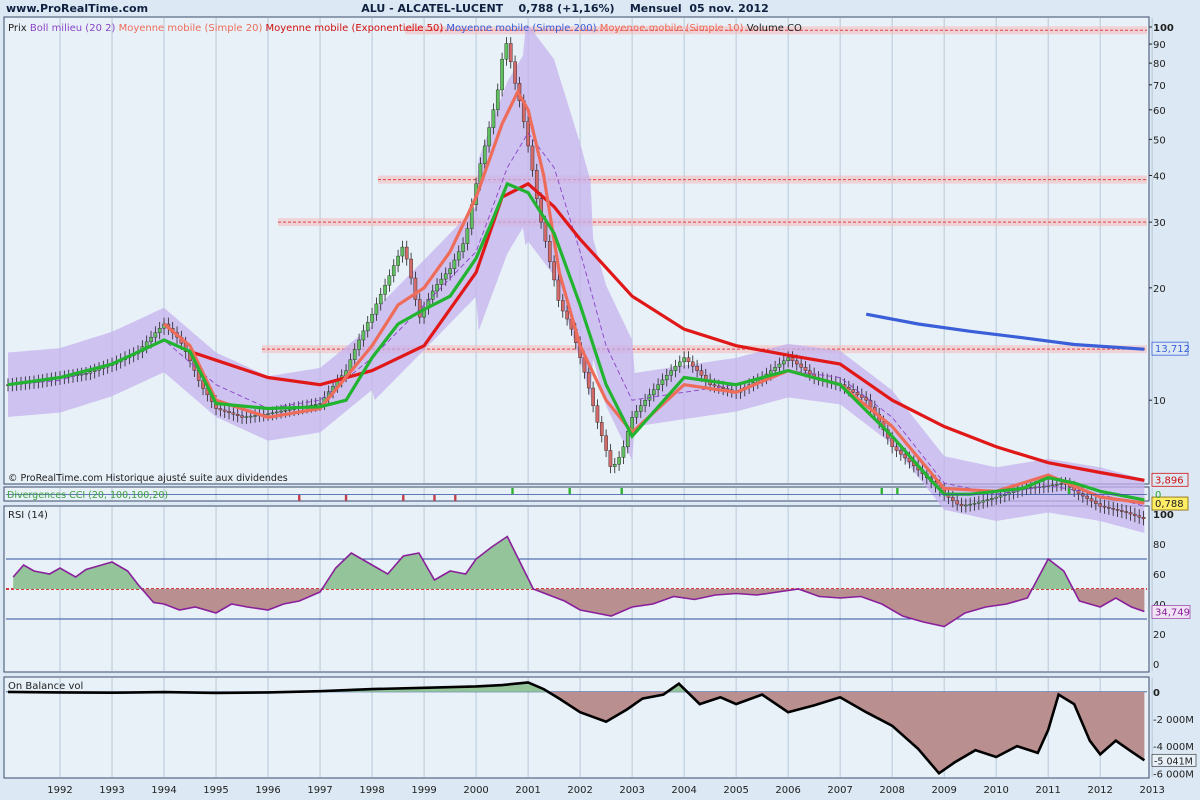 The width and height of the screenshot is (1200, 800). Describe the element at coordinates (1156, 665) in the screenshot. I see `rsi-y-tick-label: 0` at that location.